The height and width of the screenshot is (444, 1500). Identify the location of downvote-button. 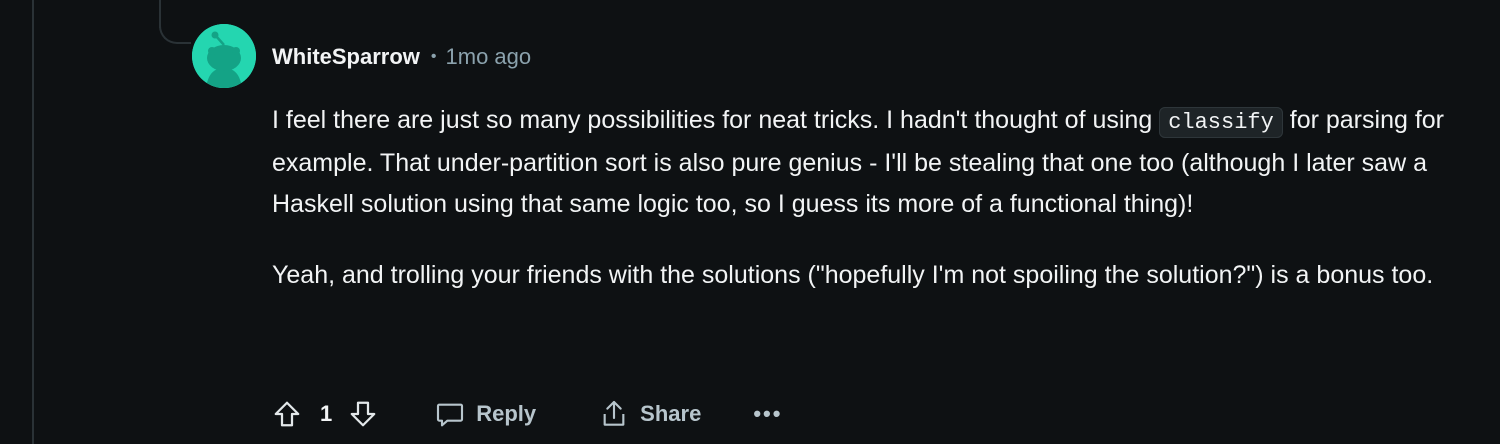
(363, 414).